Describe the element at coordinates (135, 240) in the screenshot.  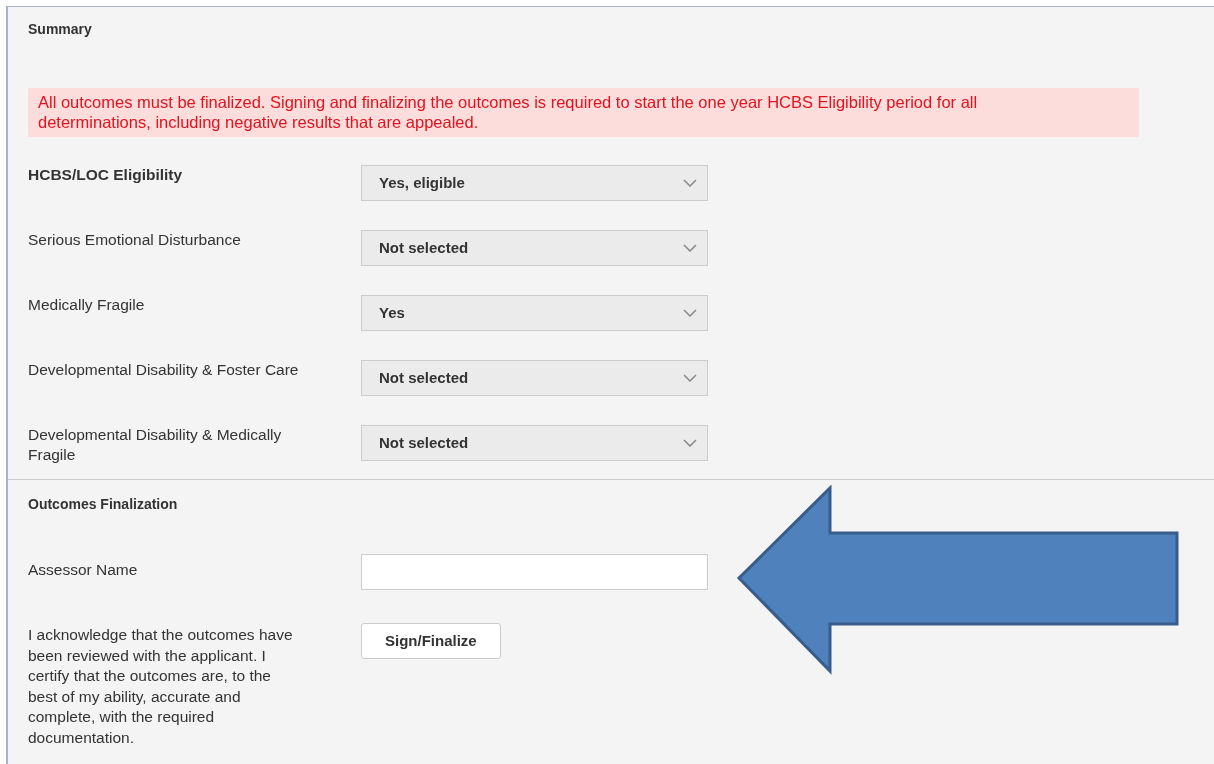
I see `field-label: Serious Emotional Disturbance` at that location.